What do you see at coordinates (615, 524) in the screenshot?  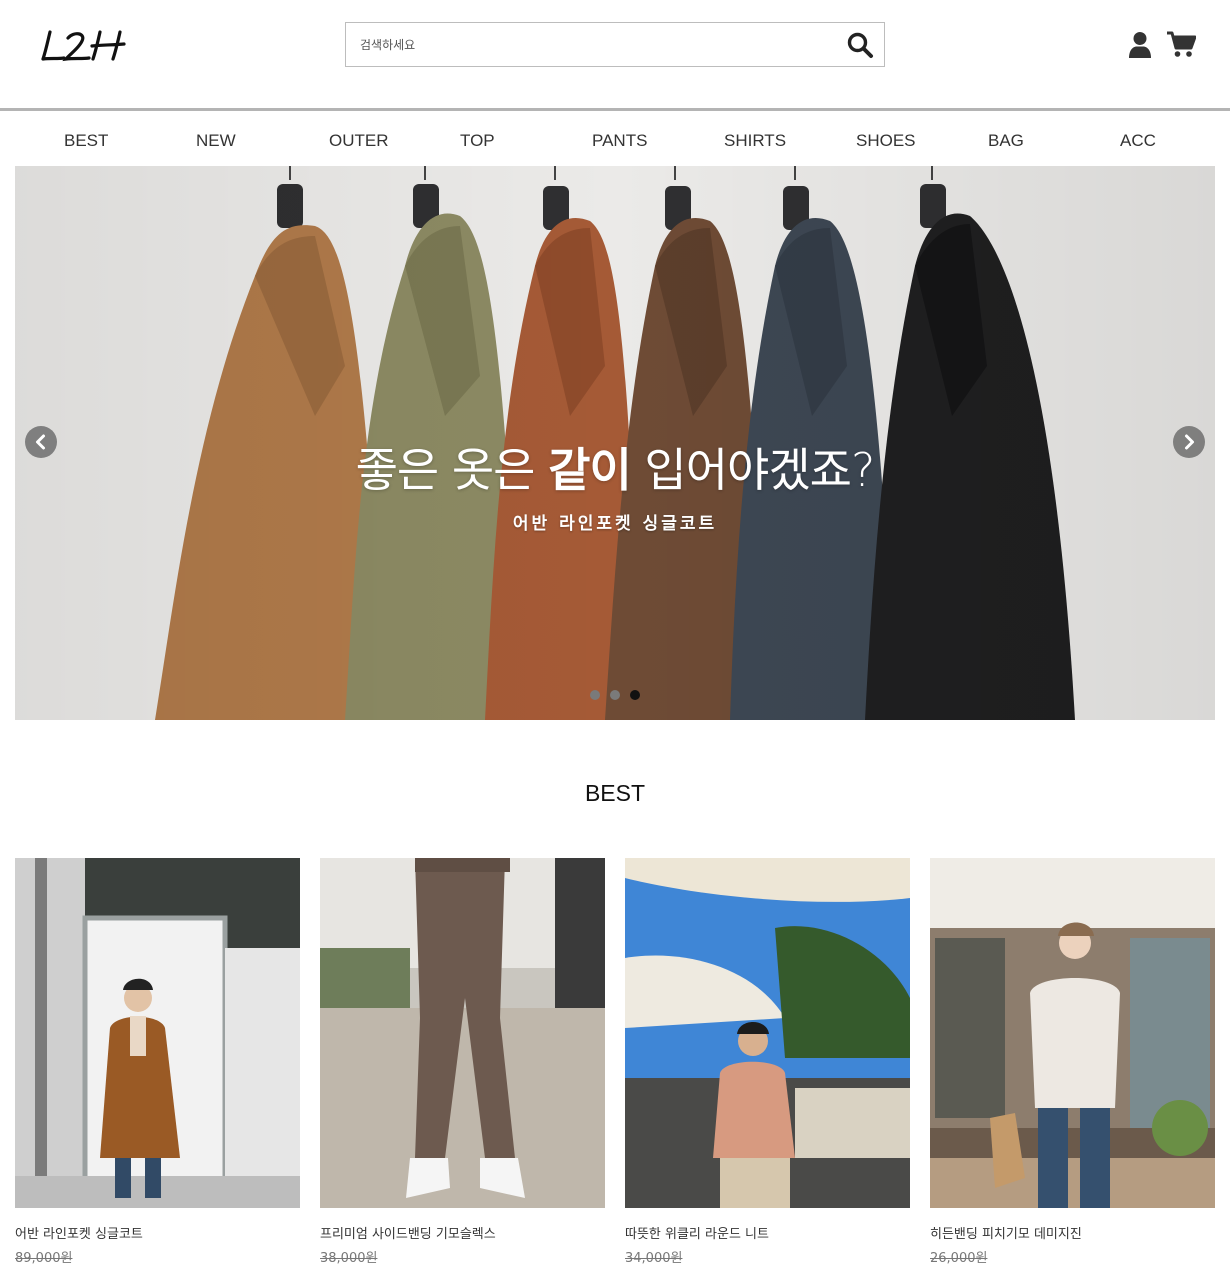 I see `banner-subtitle: 어반 라인포켓 싱글코트` at bounding box center [615, 524].